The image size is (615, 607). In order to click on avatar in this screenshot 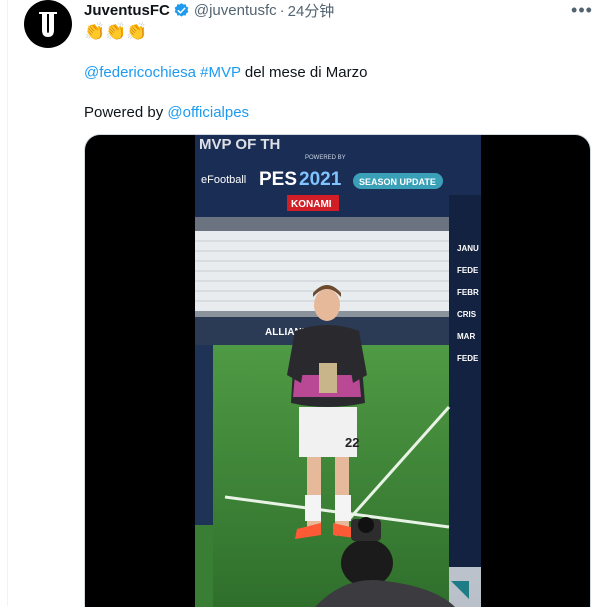, I will do `click(48, 24)`.